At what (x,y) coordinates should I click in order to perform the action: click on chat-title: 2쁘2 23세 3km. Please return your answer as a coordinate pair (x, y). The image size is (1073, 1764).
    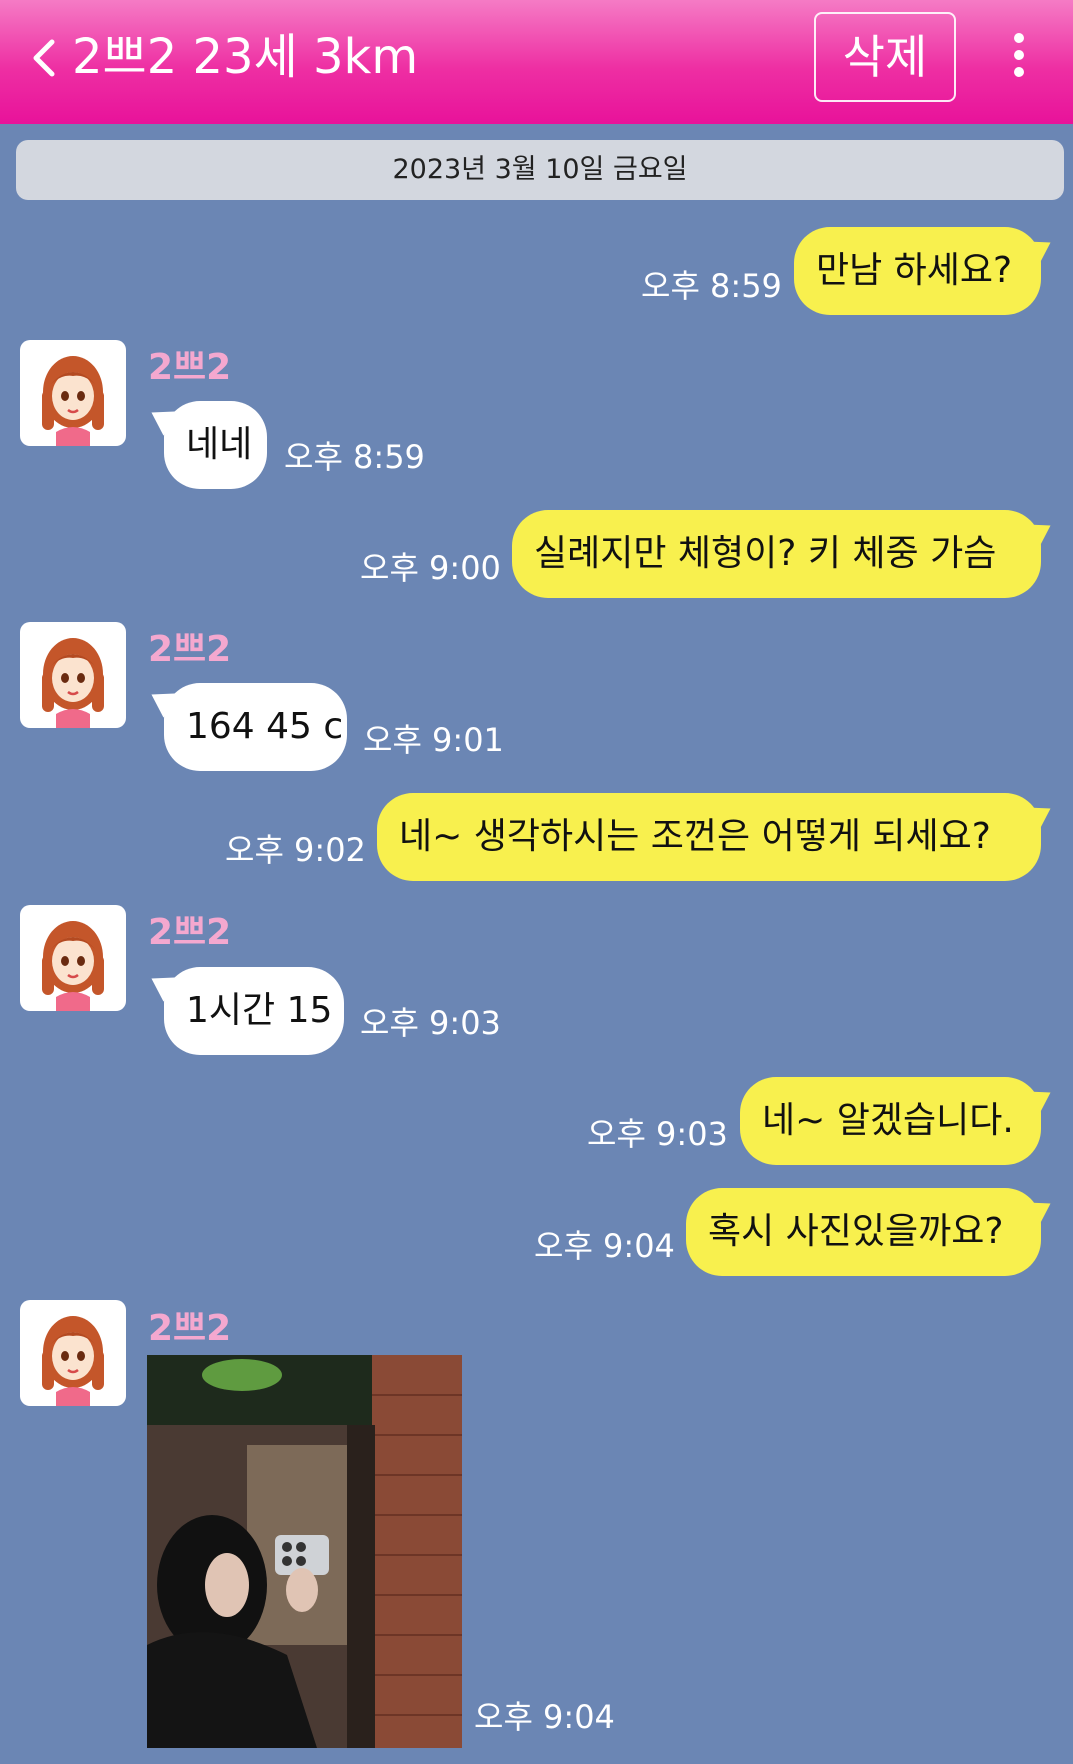
    Looking at the image, I should click on (245, 57).